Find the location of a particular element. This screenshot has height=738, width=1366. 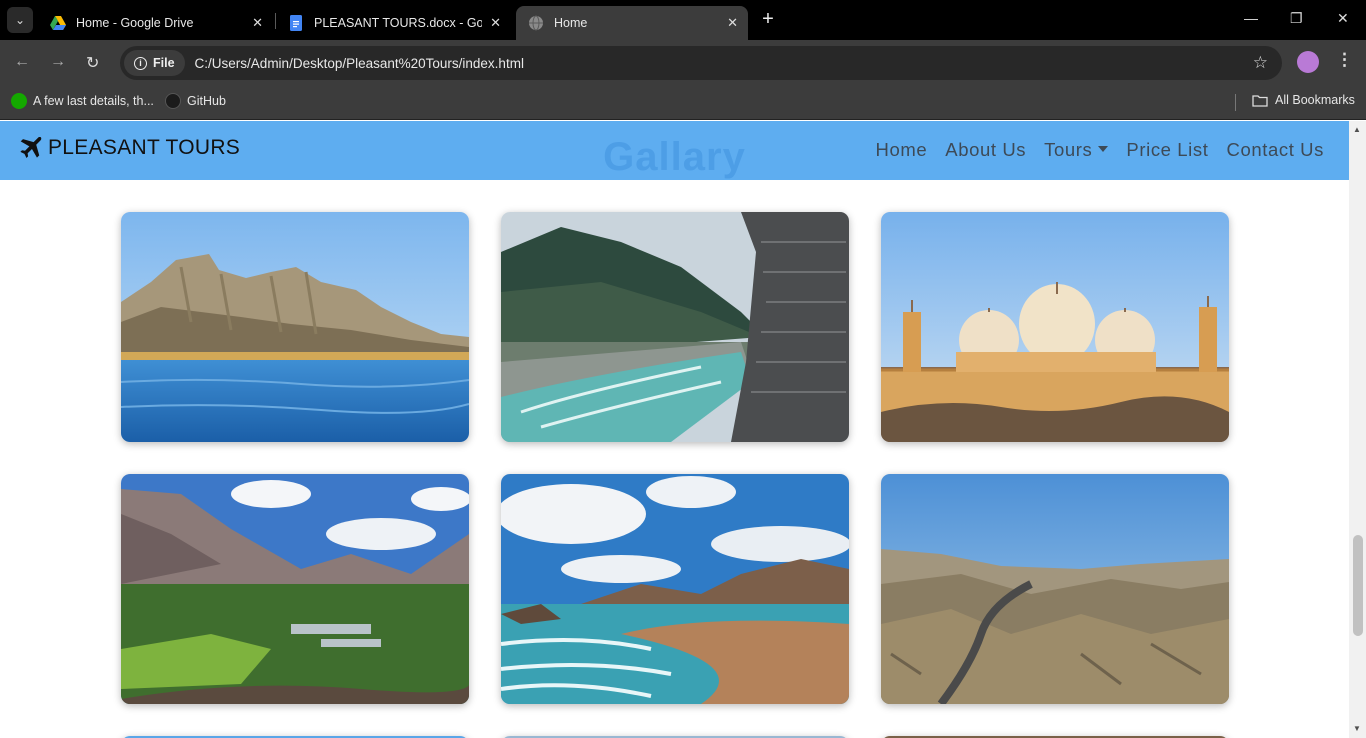

chevron-down-icon: ⌄ is located at coordinates (20, 20).